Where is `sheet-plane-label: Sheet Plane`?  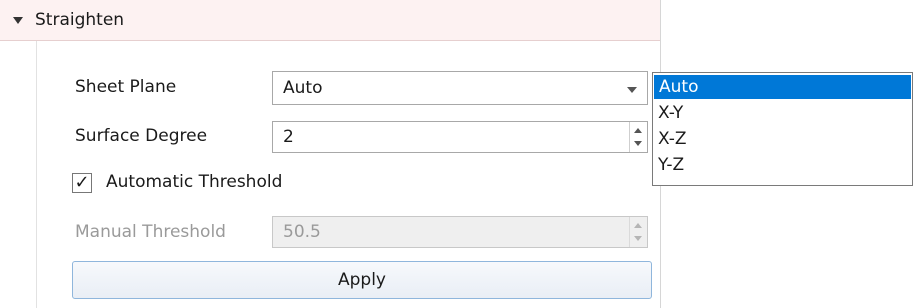
sheet-plane-label: Sheet Plane is located at coordinates (126, 87).